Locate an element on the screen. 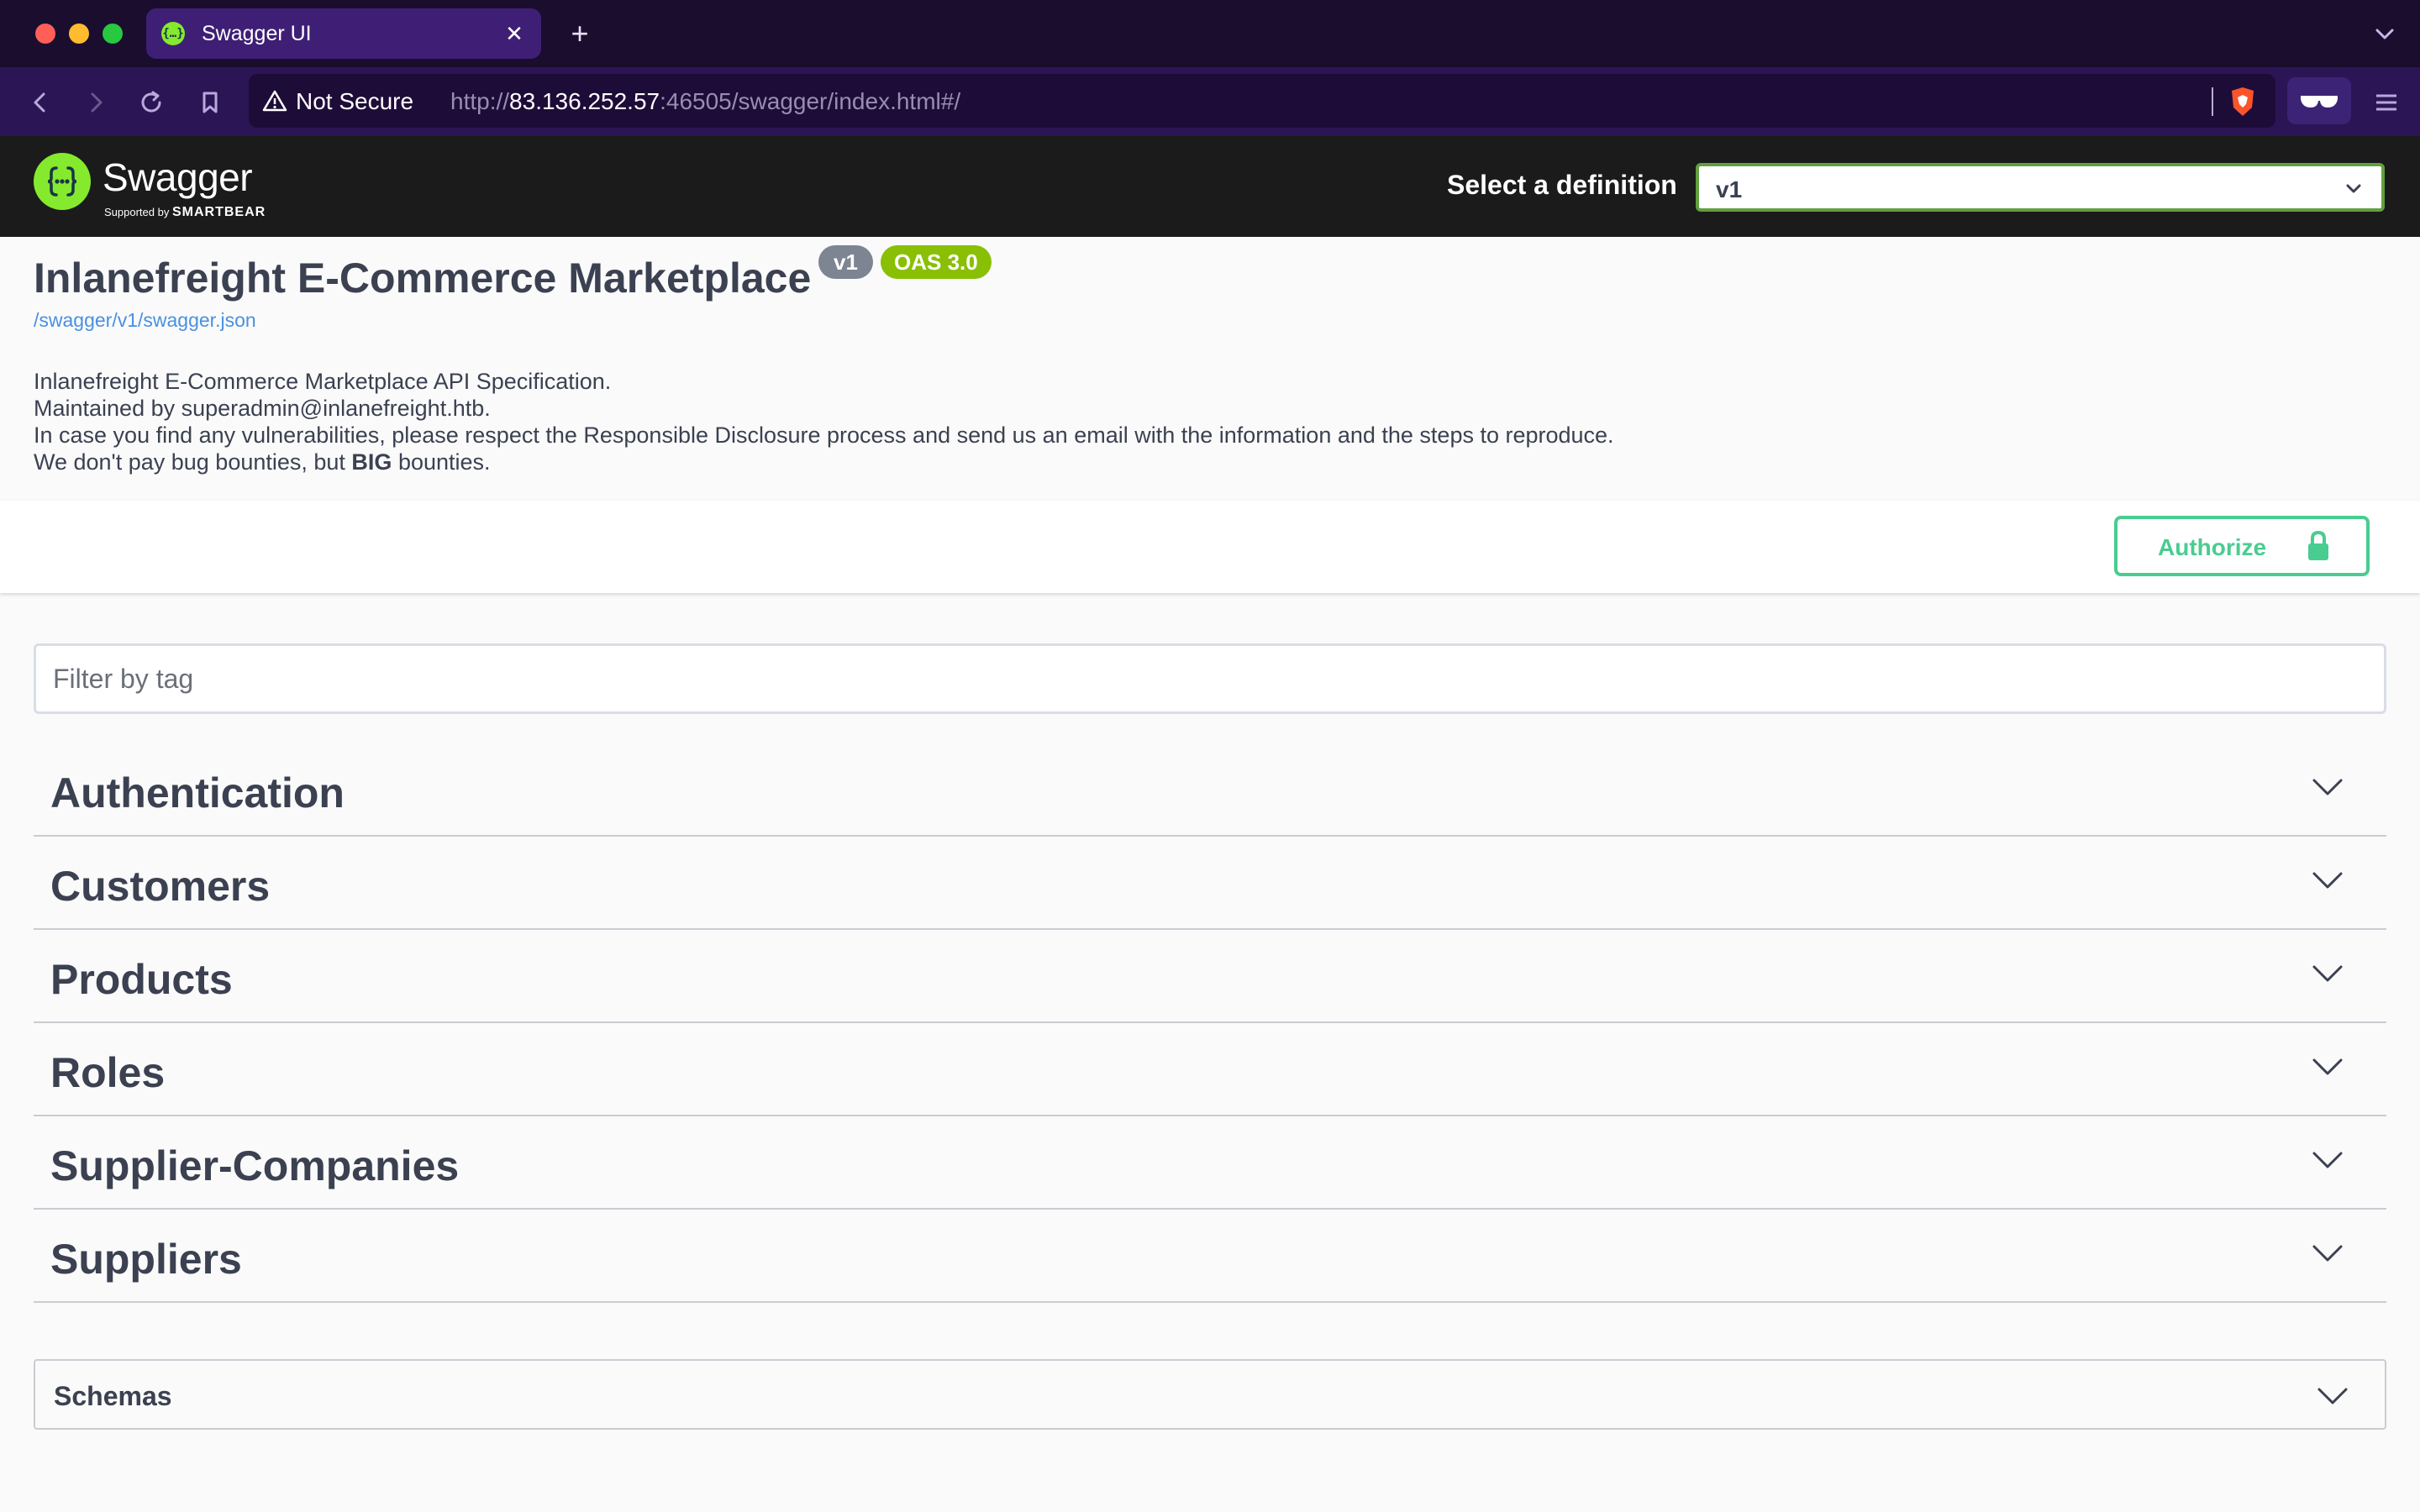 The height and width of the screenshot is (1512, 2420). authorize-label: Authorize is located at coordinates (2212, 547).